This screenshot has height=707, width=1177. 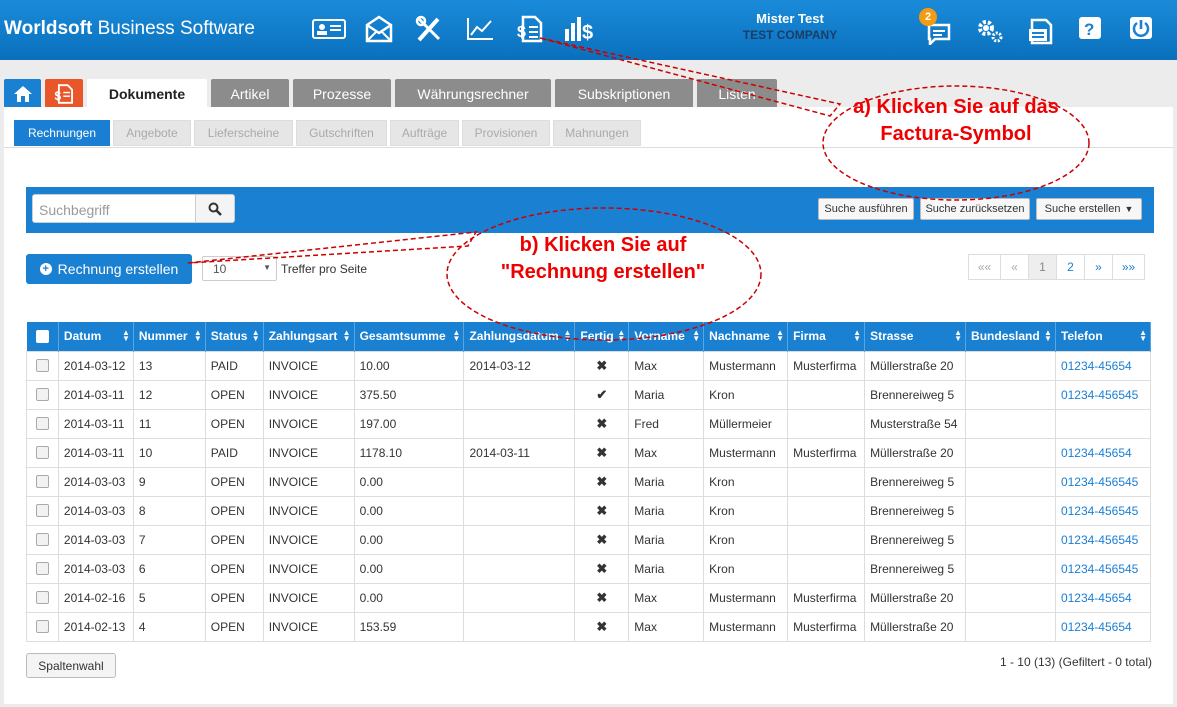 What do you see at coordinates (580, 29) in the screenshot?
I see `sales-icon: $` at bounding box center [580, 29].